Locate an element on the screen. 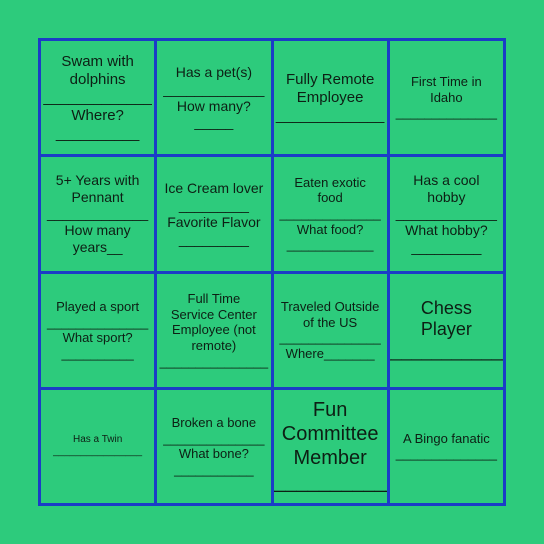 This screenshot has height=544, width=544. cell-text: Employee is located at coordinates (330, 97).